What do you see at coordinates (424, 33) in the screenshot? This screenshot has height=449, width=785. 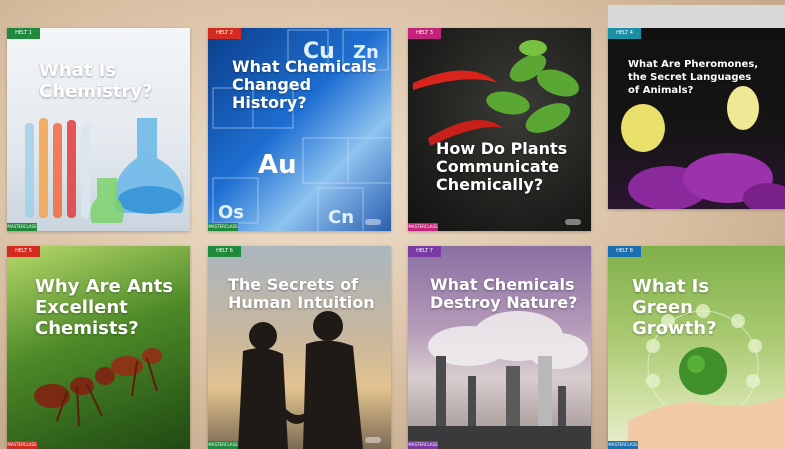 I see `volume-tag: HELT 3` at bounding box center [424, 33].